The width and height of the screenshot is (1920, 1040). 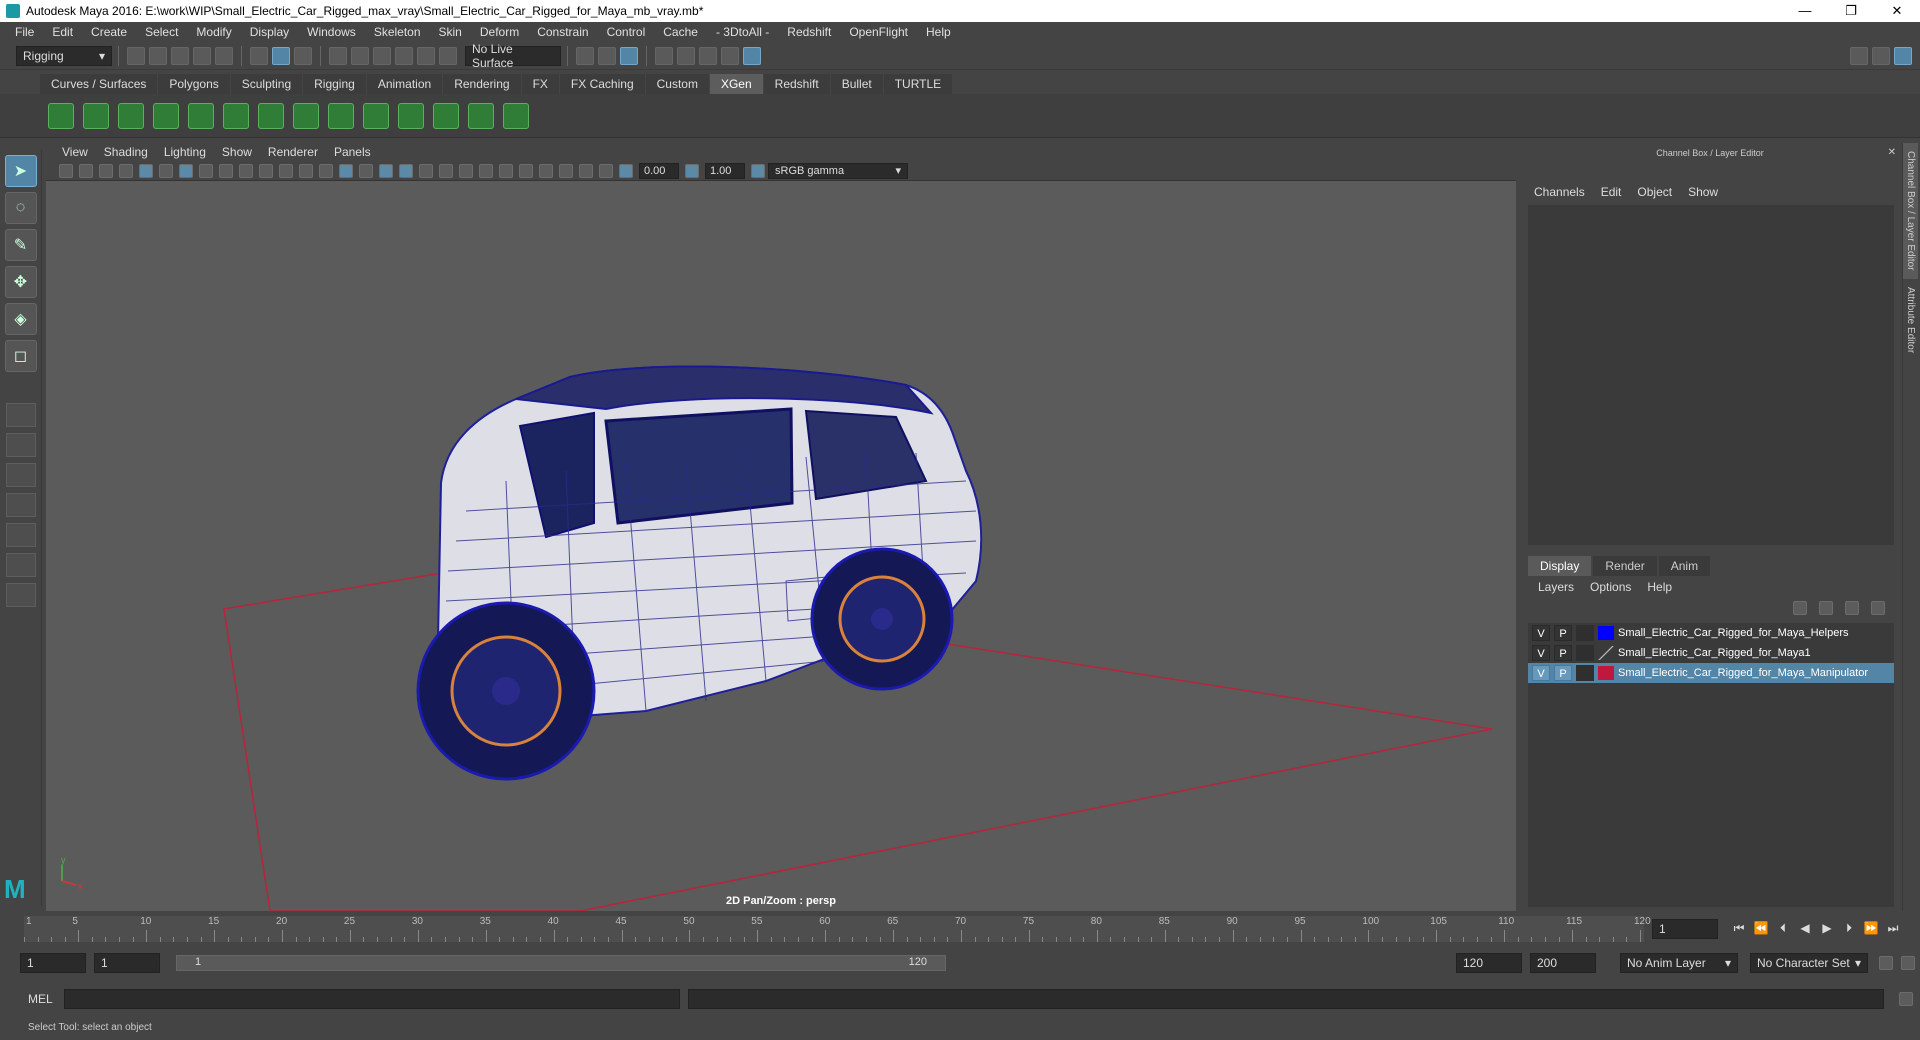 I want to click on viewport-menu-renderer: Renderer, so click(x=293, y=152).